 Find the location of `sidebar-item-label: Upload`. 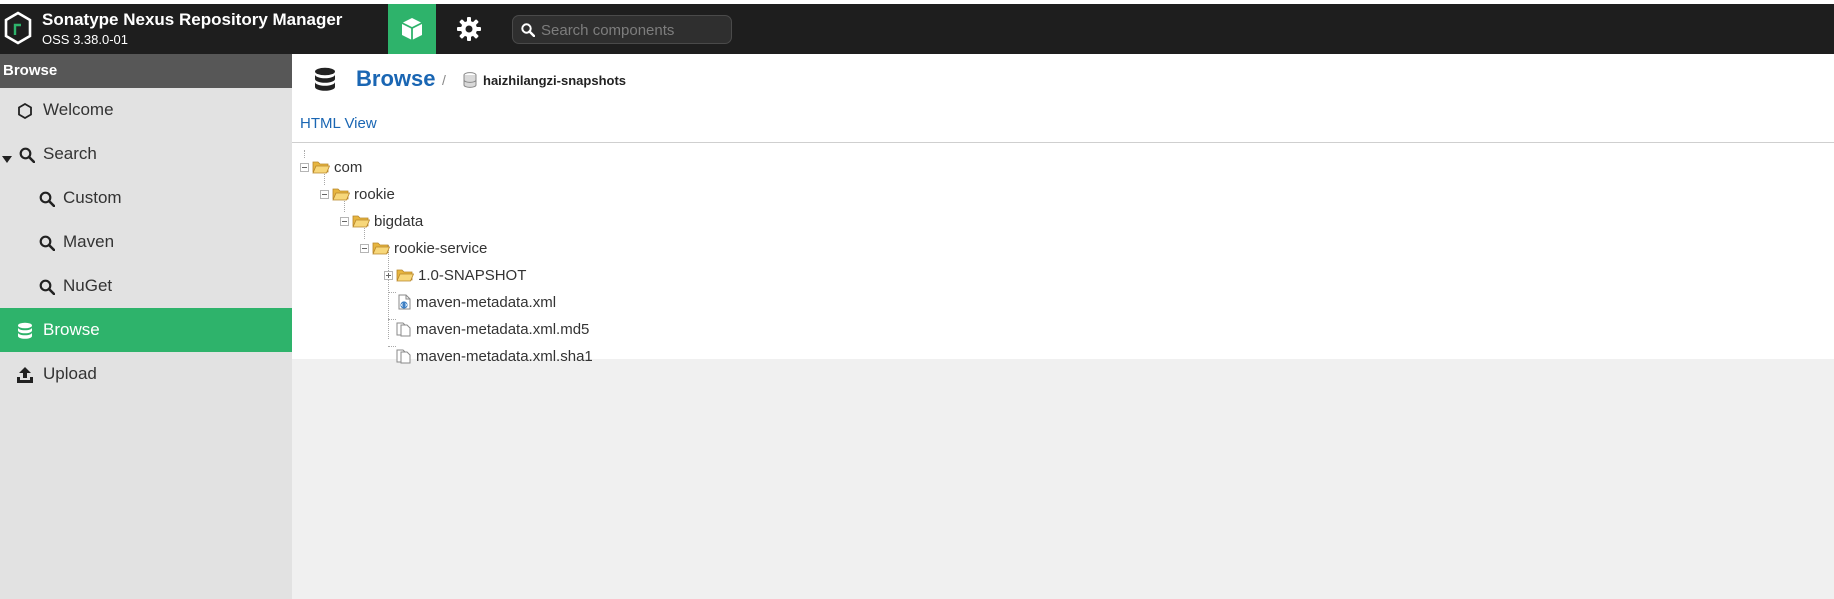

sidebar-item-label: Upload is located at coordinates (70, 373).